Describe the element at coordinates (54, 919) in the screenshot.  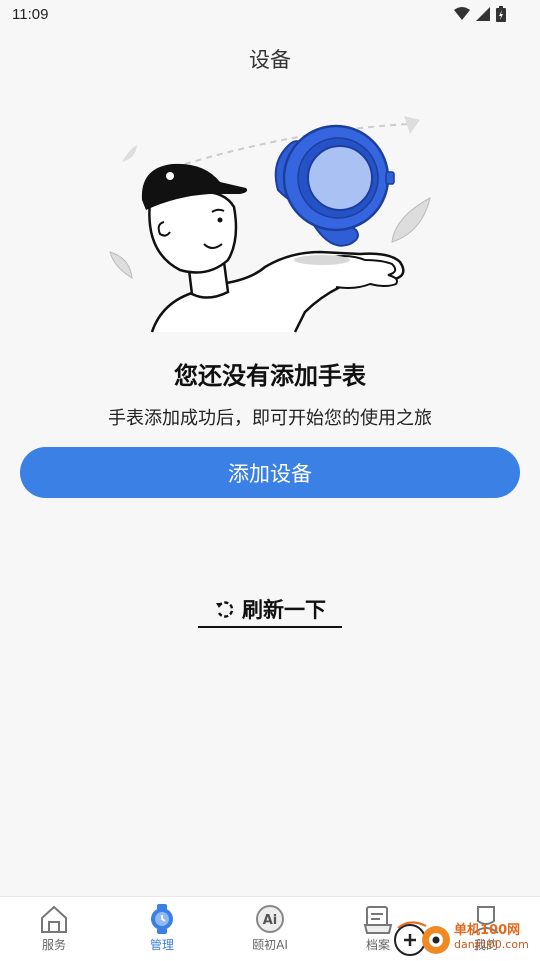
I see `home-icon` at that location.